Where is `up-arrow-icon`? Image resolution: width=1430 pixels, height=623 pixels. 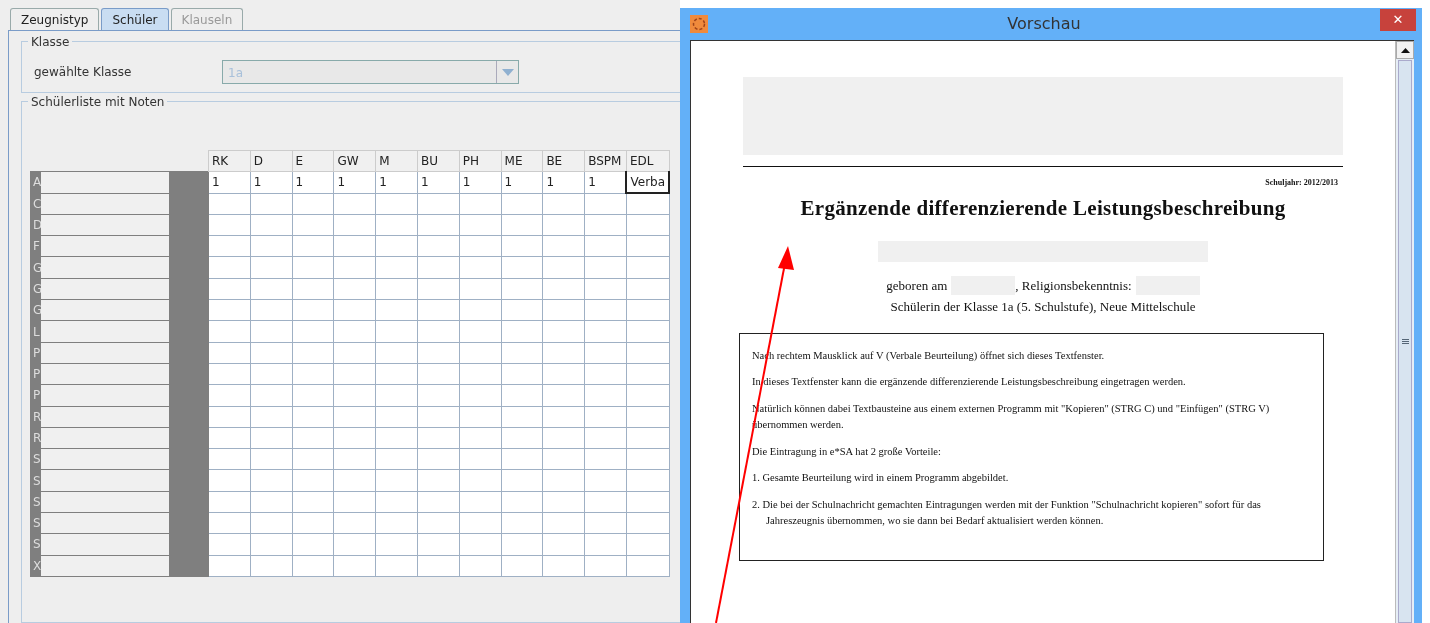
up-arrow-icon is located at coordinates (1405, 50).